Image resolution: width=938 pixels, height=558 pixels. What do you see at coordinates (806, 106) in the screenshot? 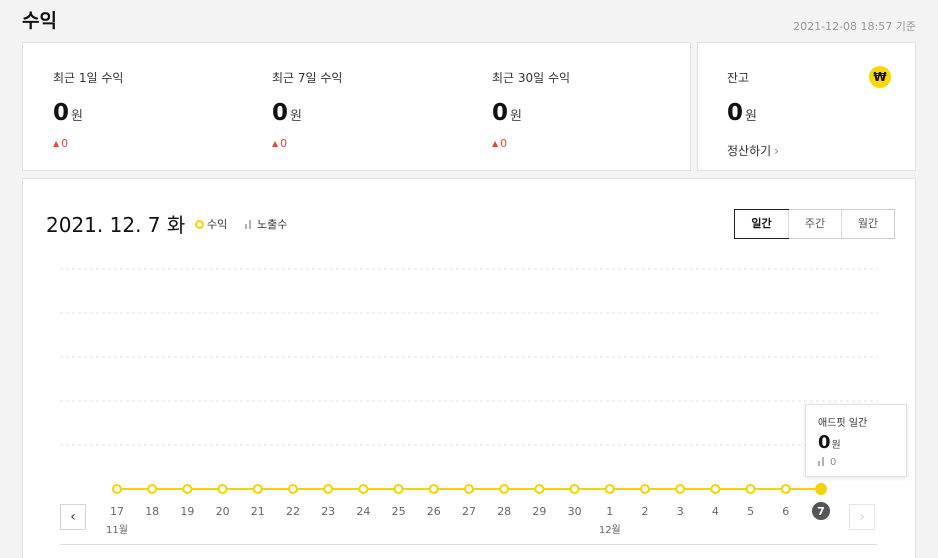
I see `balance-card: 잔고 0원 정산하기 › ₩` at bounding box center [806, 106].